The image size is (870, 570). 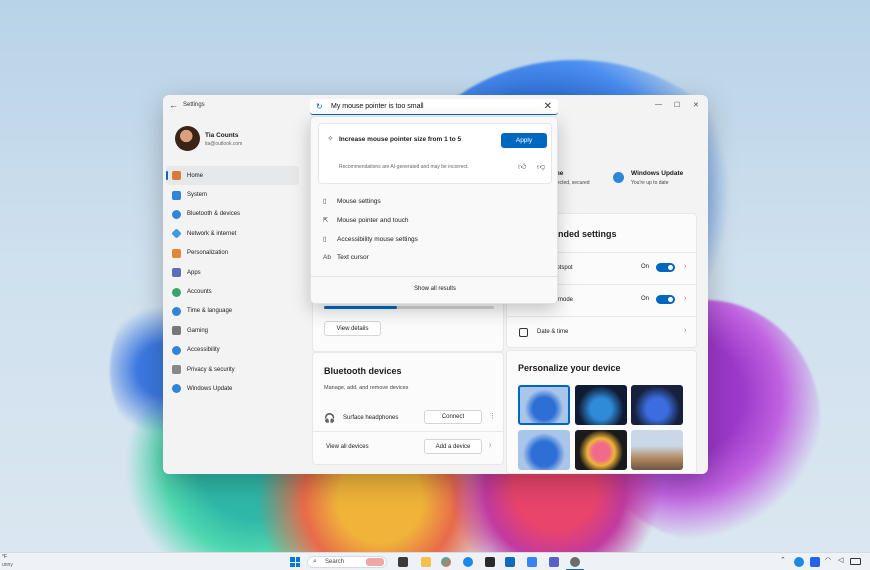 I want to click on more-options-icon: ⋮, so click(x=492, y=416).